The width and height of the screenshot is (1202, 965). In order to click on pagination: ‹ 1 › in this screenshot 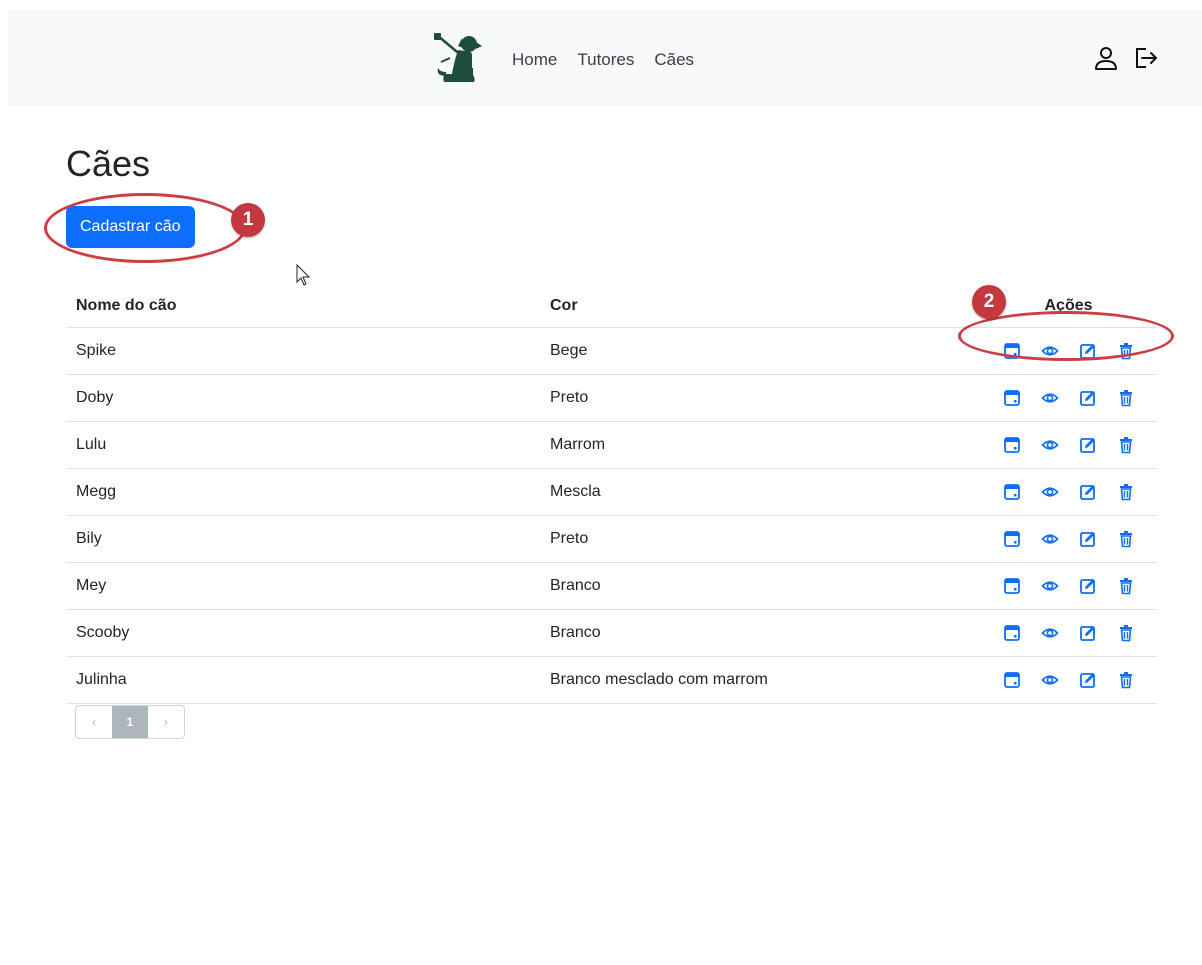, I will do `click(130, 722)`.